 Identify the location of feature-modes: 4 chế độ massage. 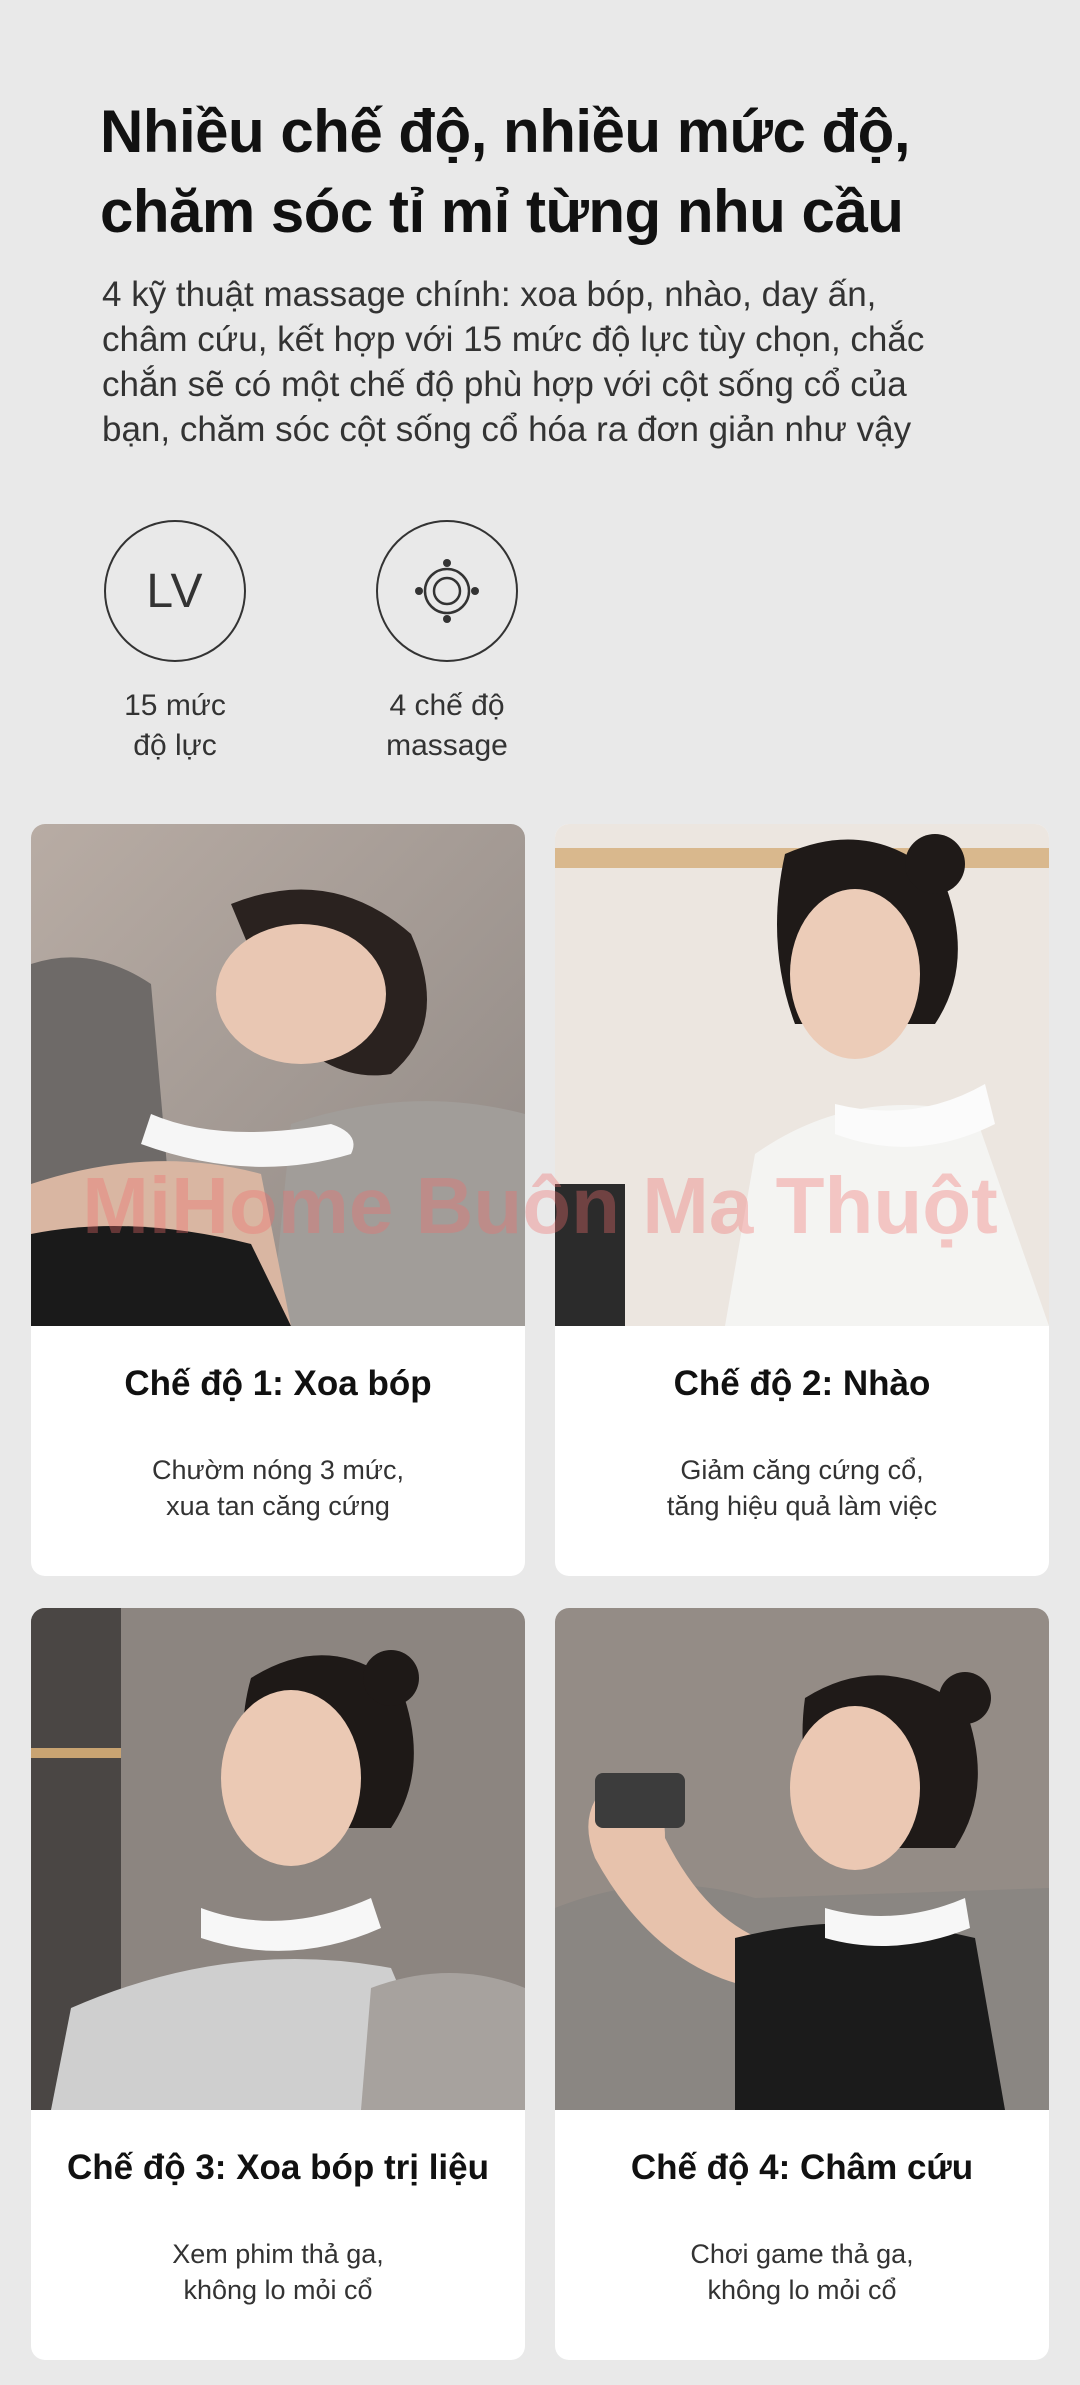
(447, 643).